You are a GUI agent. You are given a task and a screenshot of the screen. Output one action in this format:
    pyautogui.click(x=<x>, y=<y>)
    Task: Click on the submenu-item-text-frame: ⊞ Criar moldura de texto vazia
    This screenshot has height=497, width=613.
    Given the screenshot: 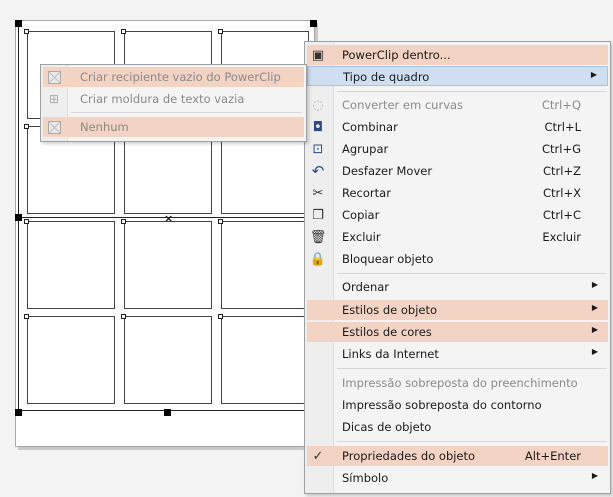 What is the action you would take?
    pyautogui.click(x=173, y=99)
    